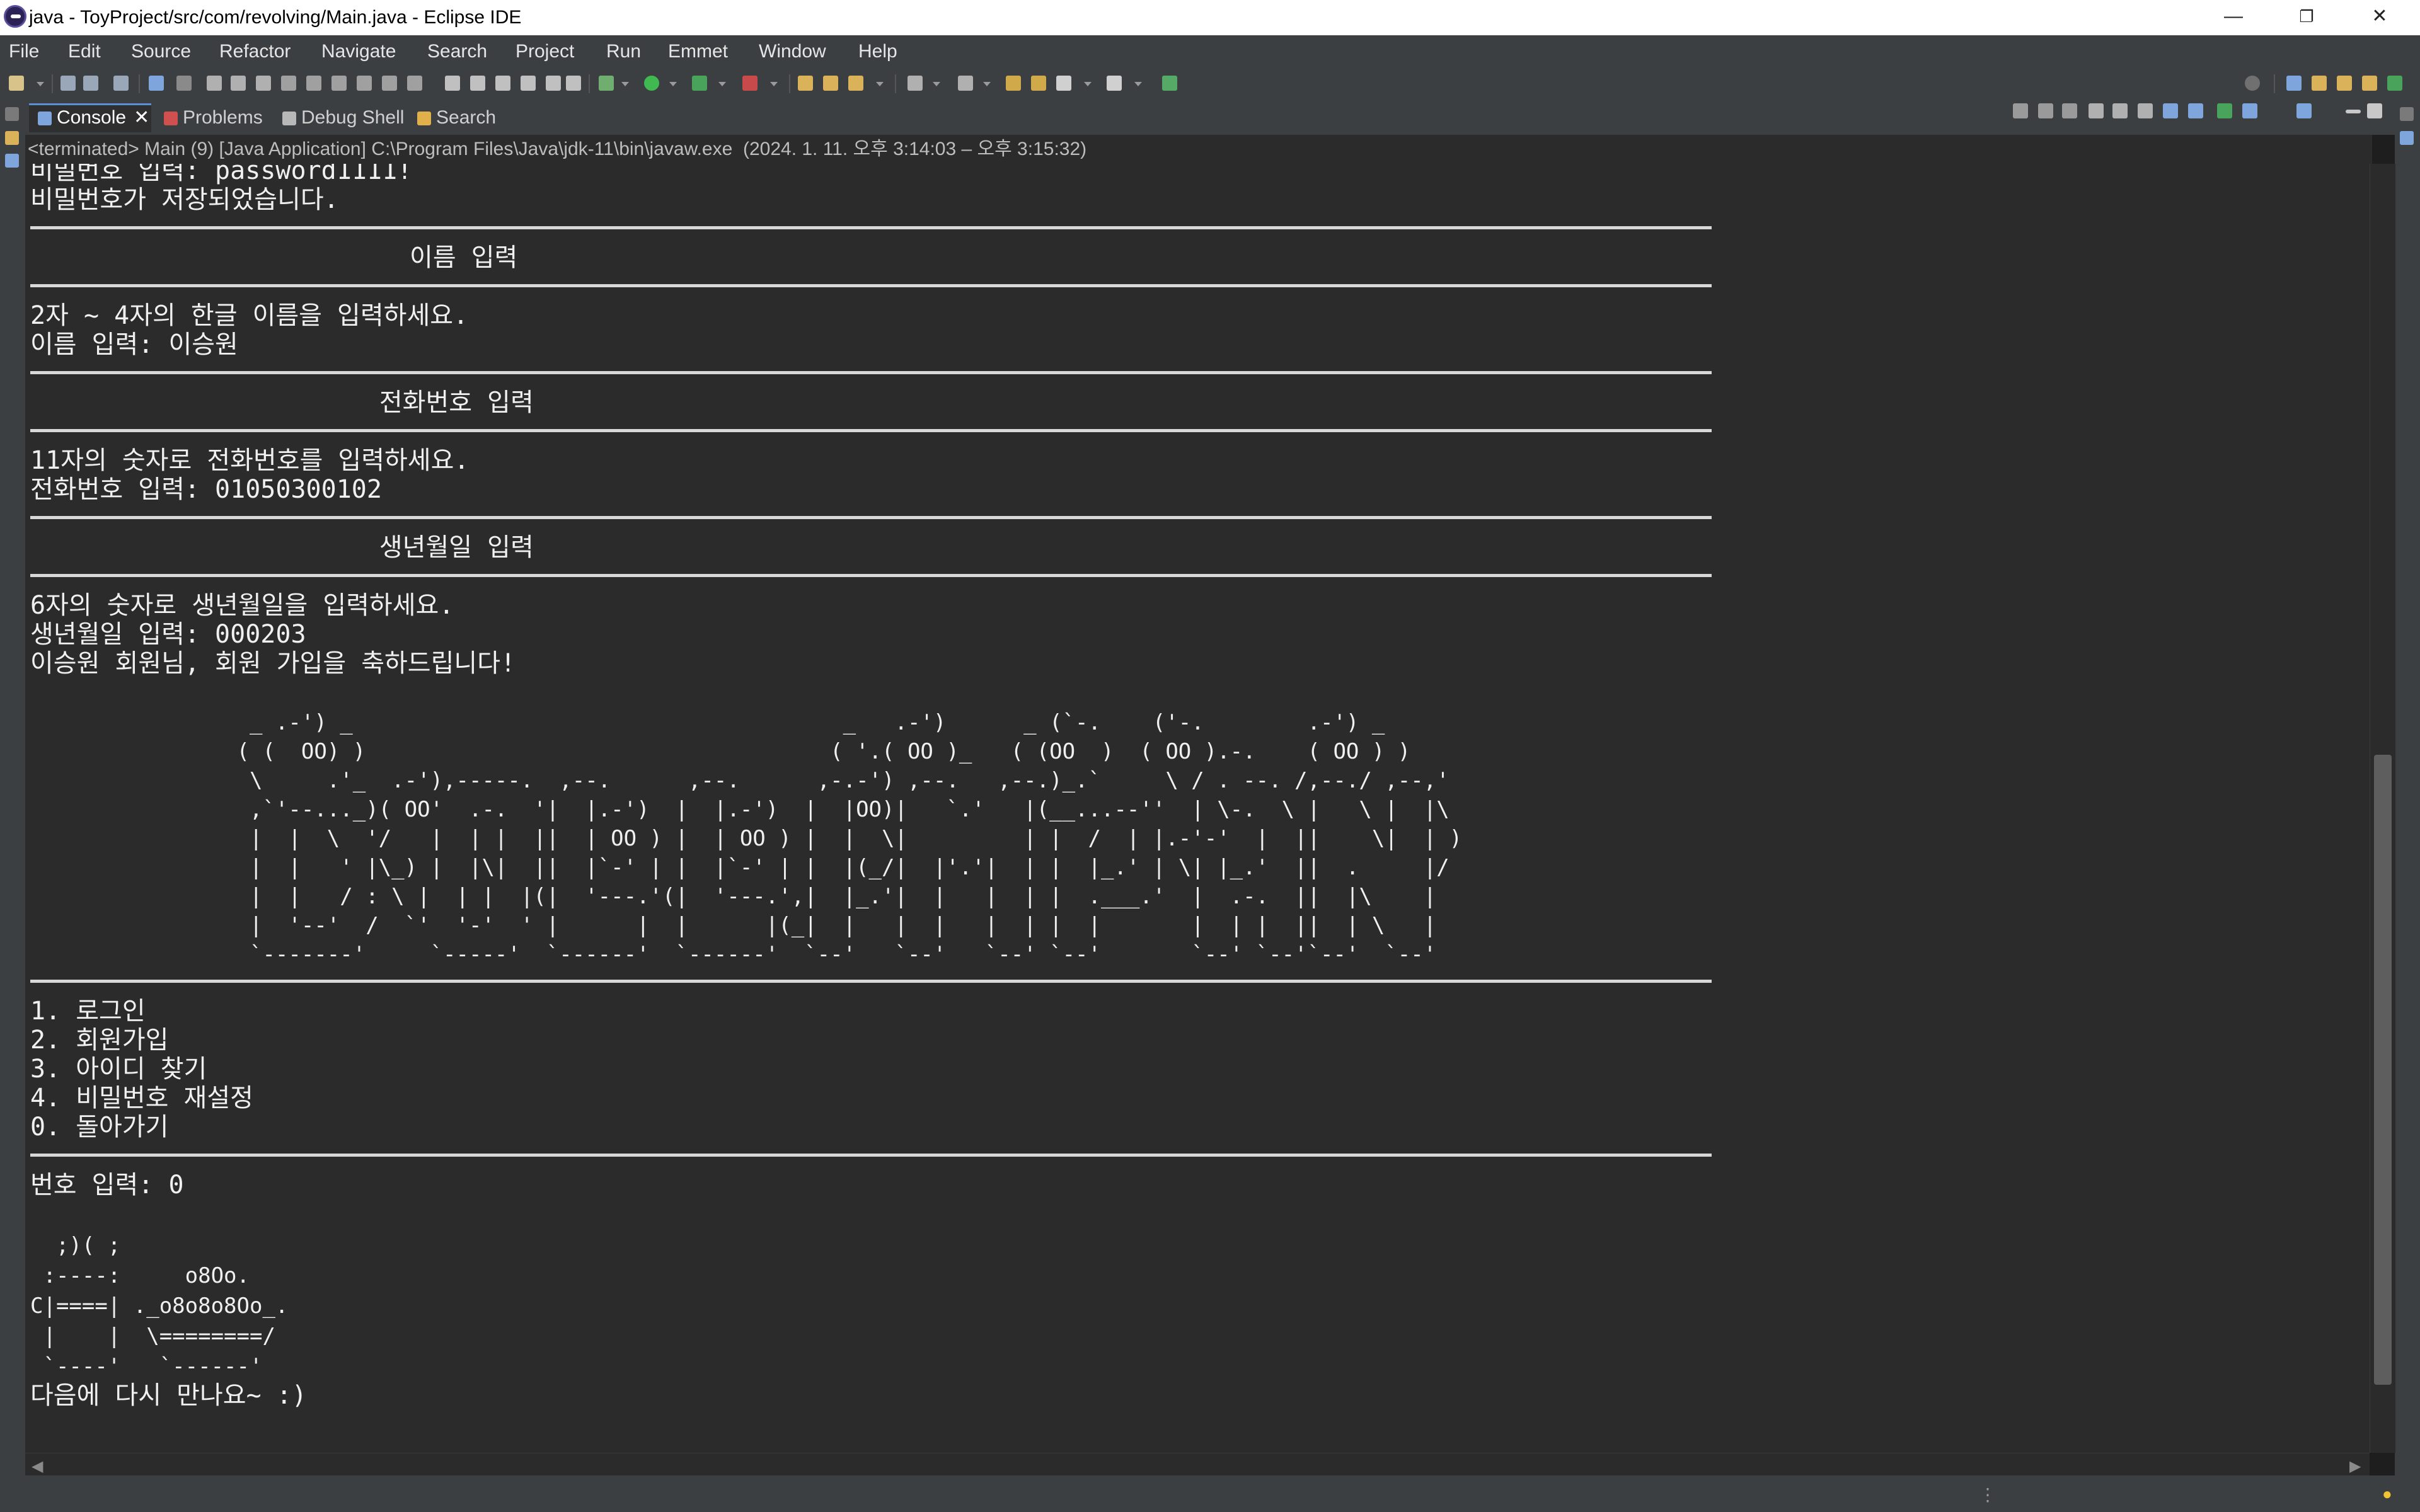  What do you see at coordinates (606, 83) in the screenshot?
I see `debug-icon` at bounding box center [606, 83].